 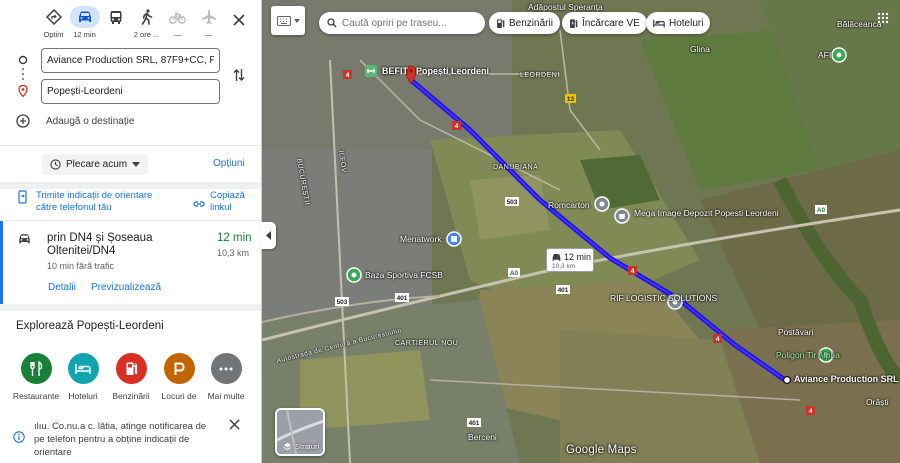 I want to click on afi-pin-icon, so click(x=839, y=55).